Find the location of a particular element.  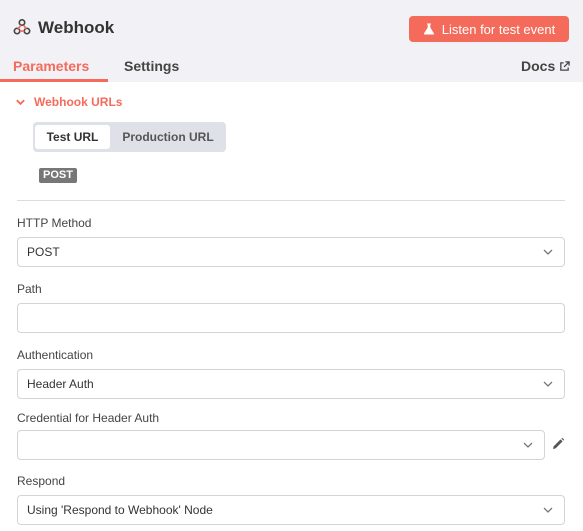

path-input is located at coordinates (291, 318).